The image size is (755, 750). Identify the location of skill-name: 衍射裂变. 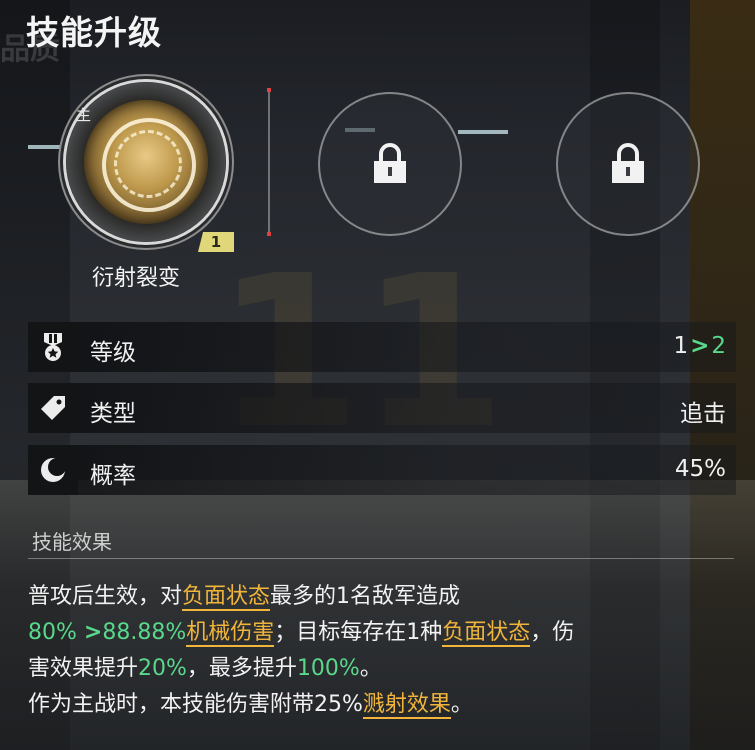
(136, 278).